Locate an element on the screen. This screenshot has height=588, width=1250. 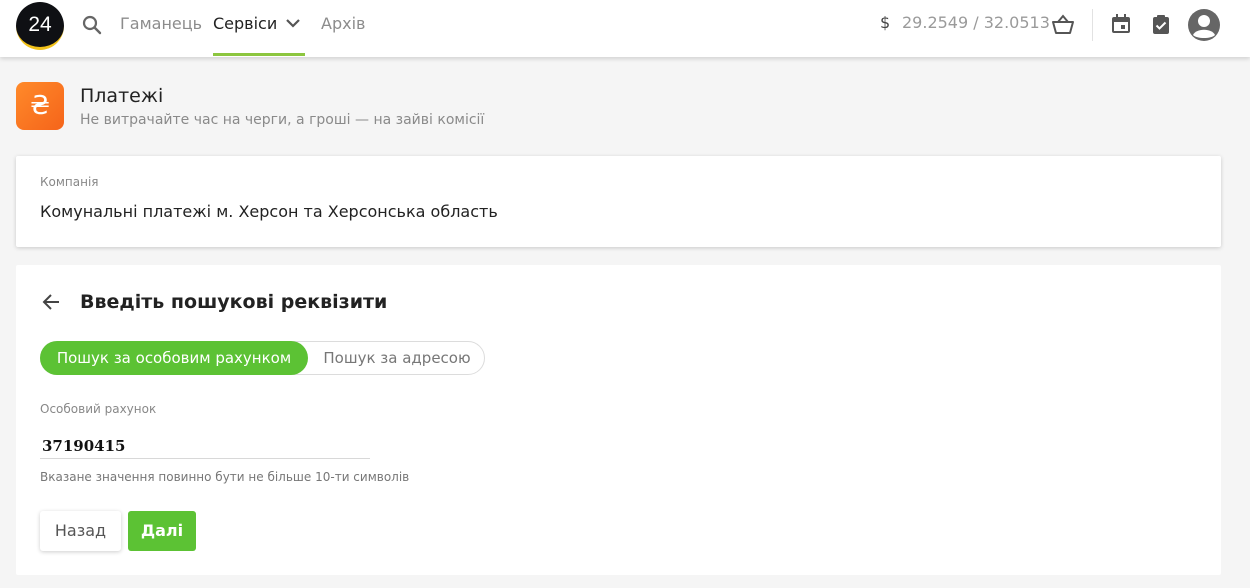
nav-wallet: Гаманець is located at coordinates (161, 24).